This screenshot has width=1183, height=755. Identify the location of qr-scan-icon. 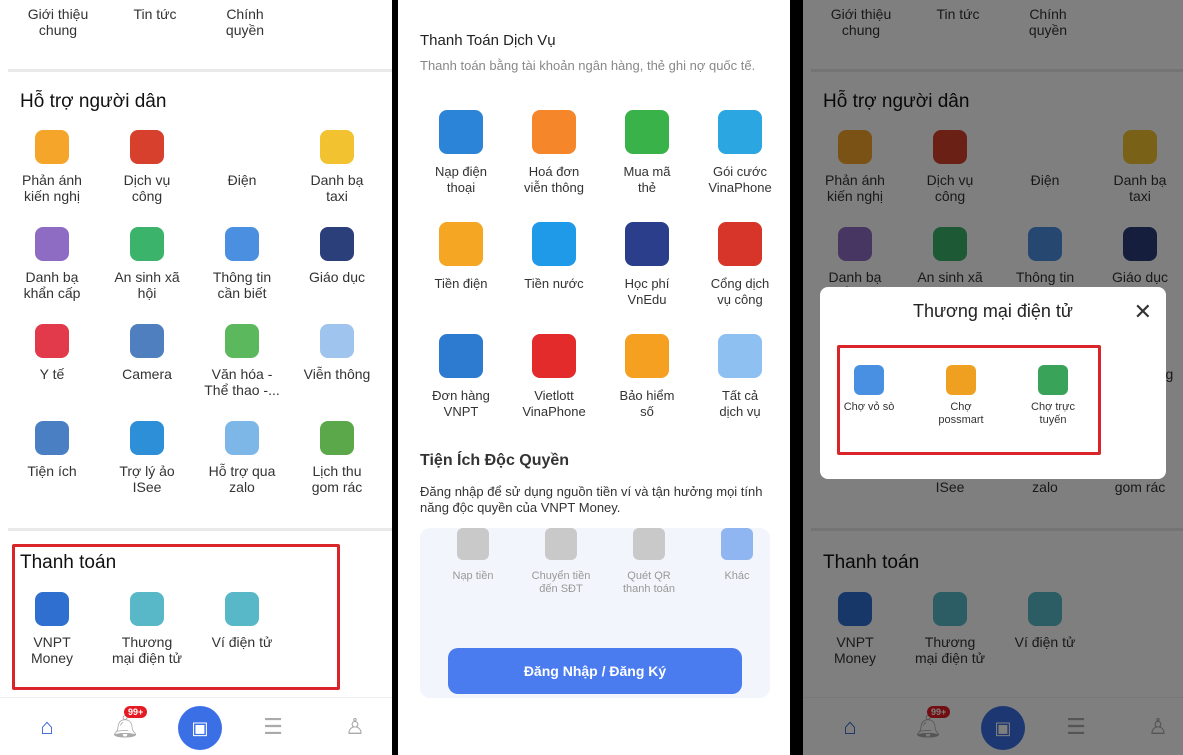
(649, 544).